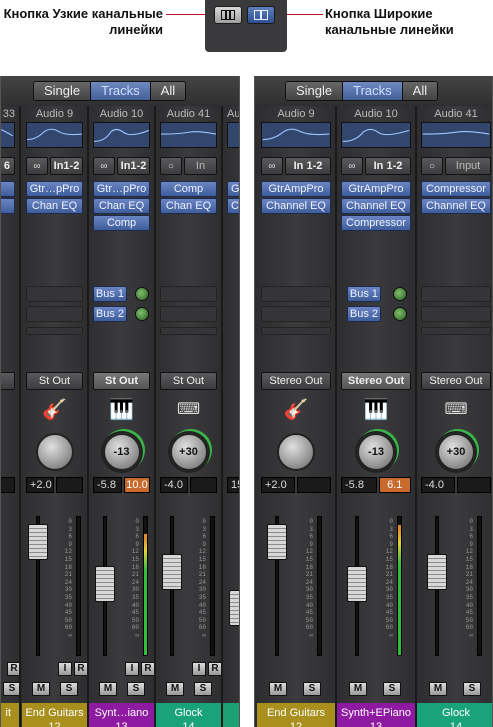 Image resolution: width=493 pixels, height=727 pixels. What do you see at coordinates (261, 15) in the screenshot?
I see `wide-strips-button` at bounding box center [261, 15].